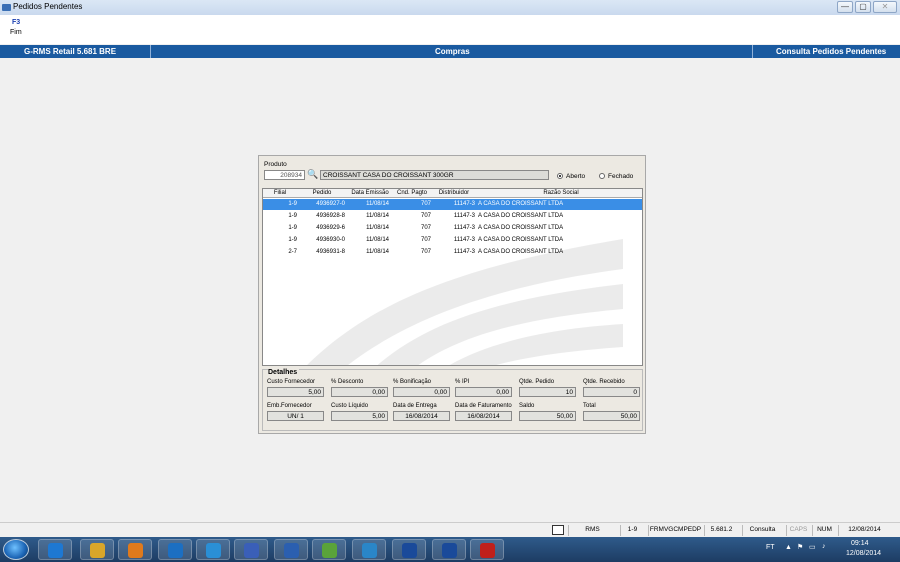 This screenshot has width=900, height=562. What do you see at coordinates (589, 406) in the screenshot?
I see `detail-label: Total` at bounding box center [589, 406].